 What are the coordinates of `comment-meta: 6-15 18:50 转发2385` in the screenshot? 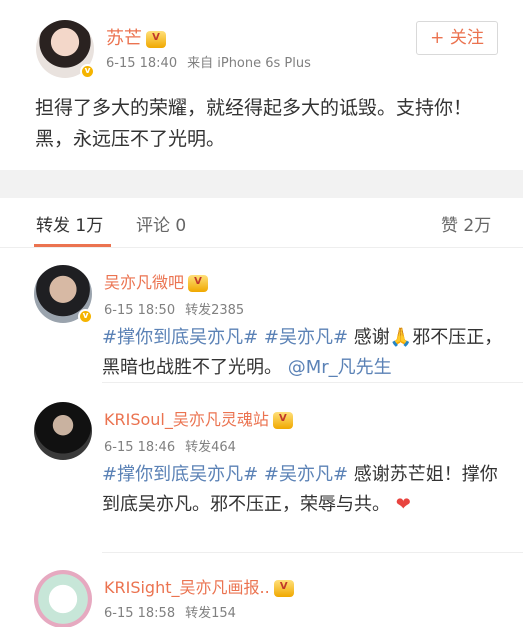 It's located at (179, 308).